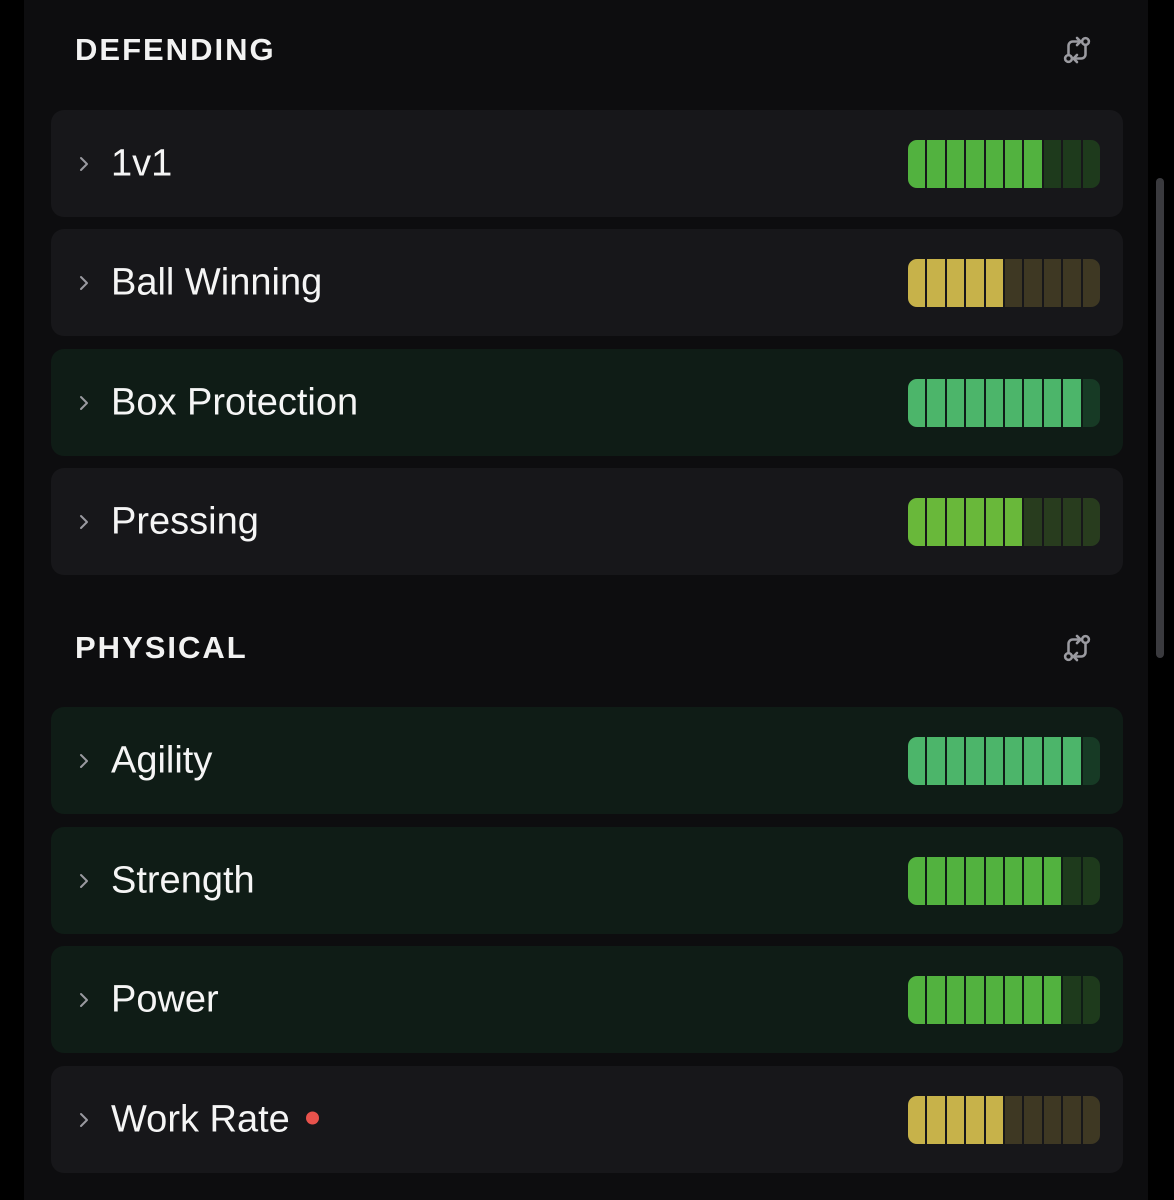 The image size is (1174, 1200). I want to click on attribute-label-wrapper: Ball Winning, so click(216, 282).